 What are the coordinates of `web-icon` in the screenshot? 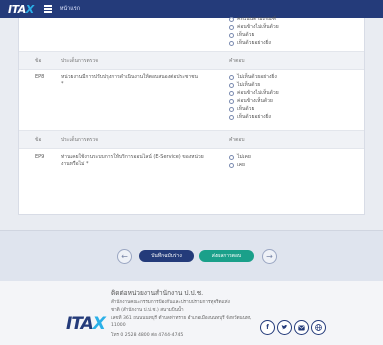 It's located at (318, 327).